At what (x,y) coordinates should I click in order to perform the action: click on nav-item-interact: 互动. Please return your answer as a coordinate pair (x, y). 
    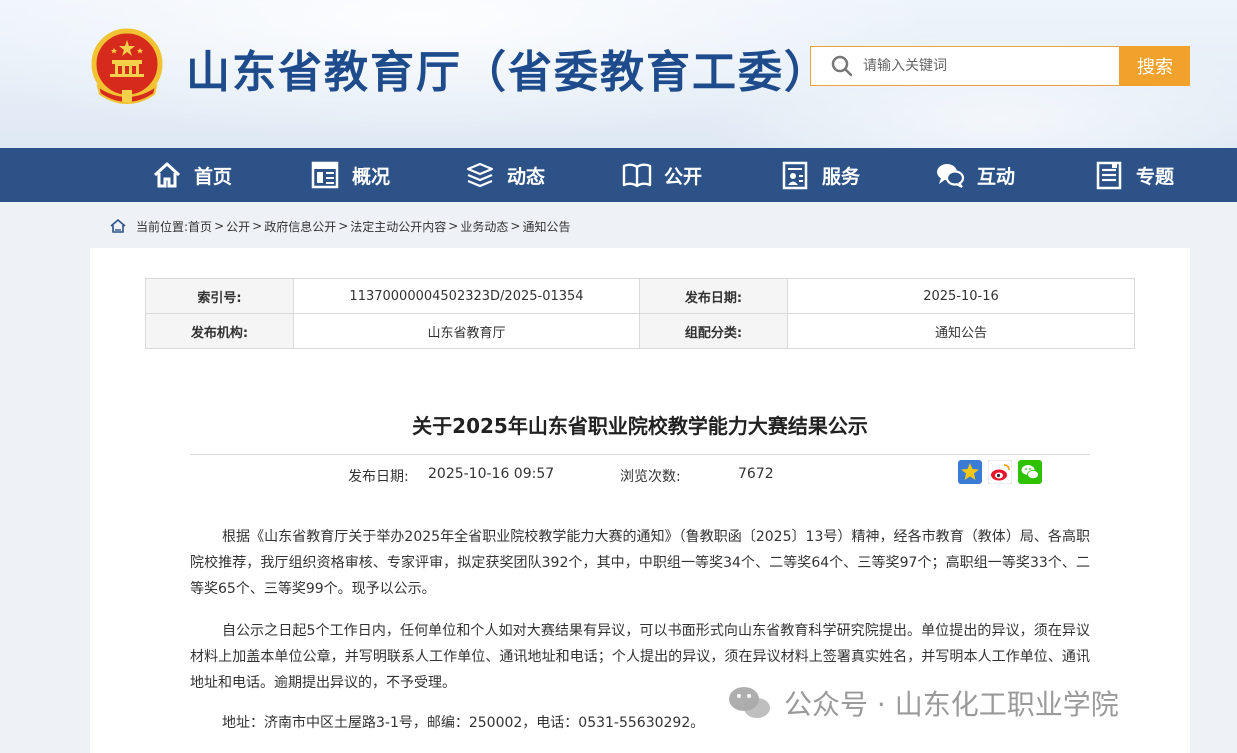
    Looking at the image, I should click on (975, 175).